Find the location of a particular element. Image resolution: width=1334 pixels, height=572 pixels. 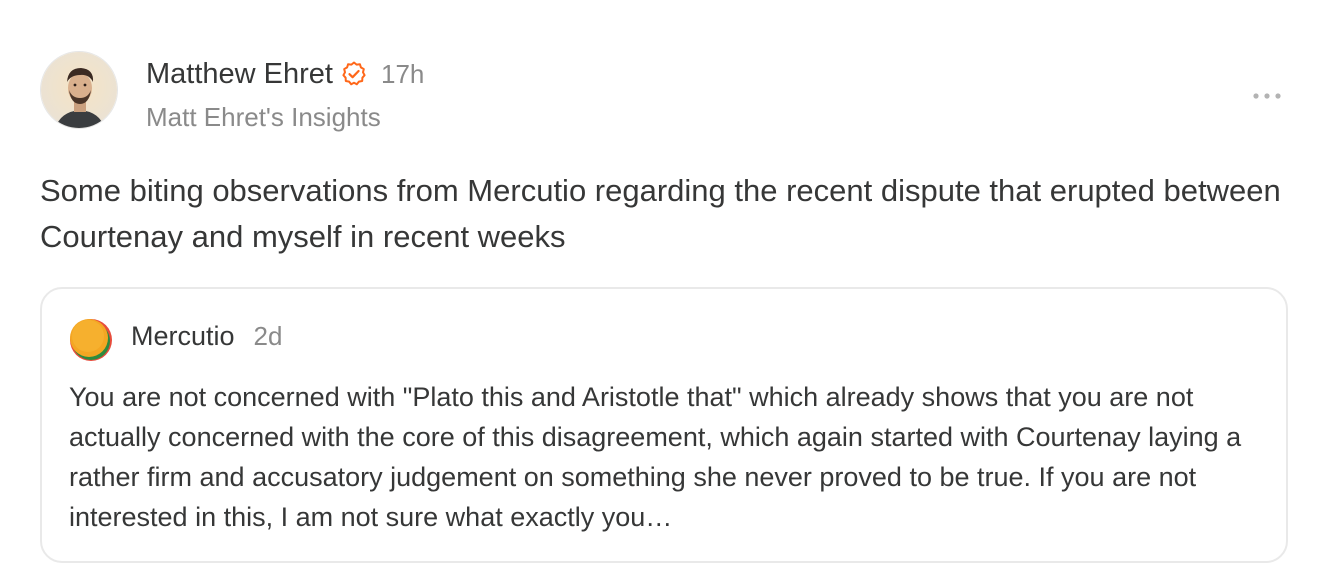

mercutio-logo-icon is located at coordinates (91, 340).